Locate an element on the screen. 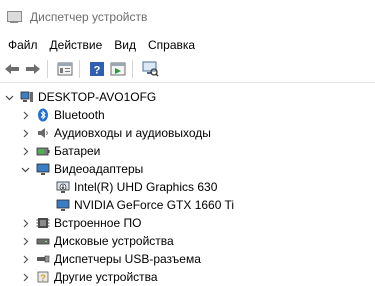  help-icon: ? is located at coordinates (97, 69).